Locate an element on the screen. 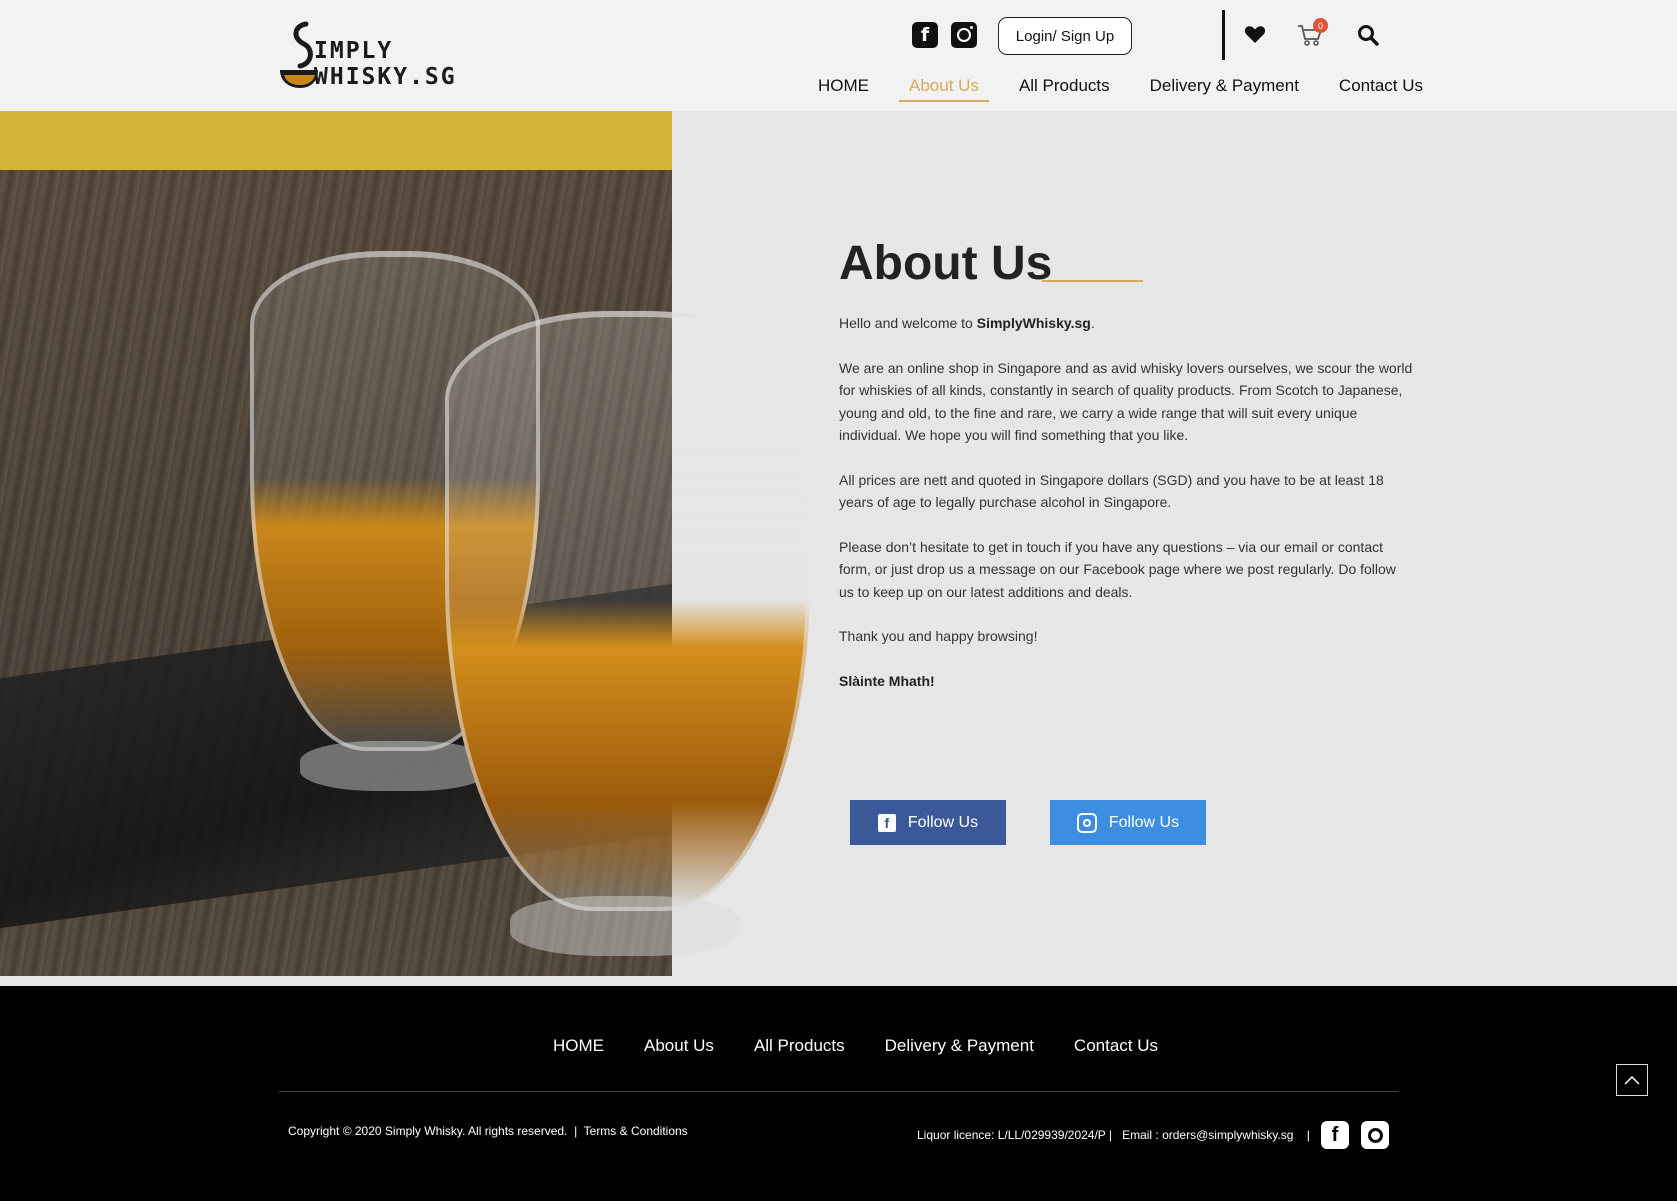 The width and height of the screenshot is (1677, 1201). chevron-up-icon is located at coordinates (1632, 1080).